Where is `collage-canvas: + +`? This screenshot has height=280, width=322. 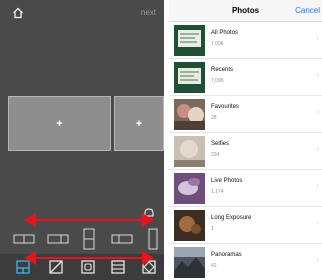 collage-canvas: + + is located at coordinates (86, 123).